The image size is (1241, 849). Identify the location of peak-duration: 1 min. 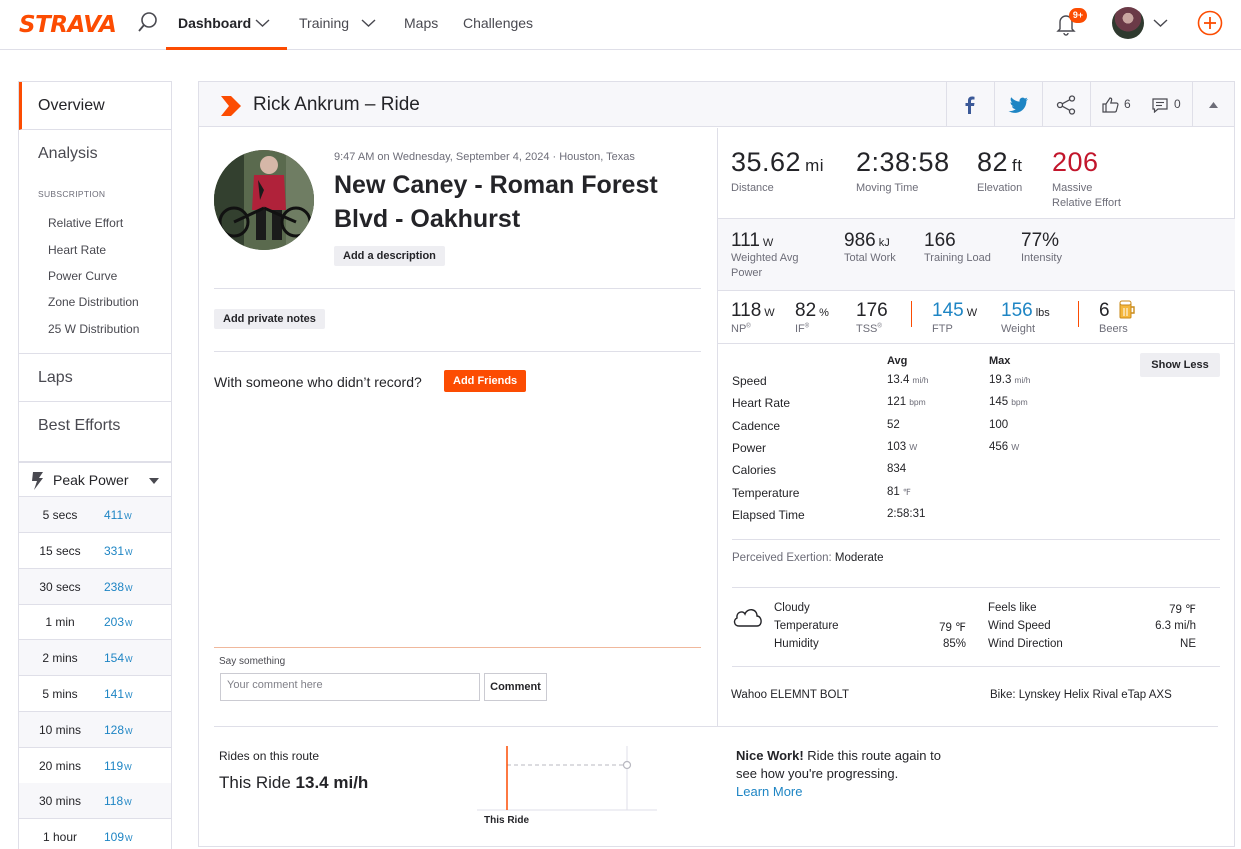
(60, 622).